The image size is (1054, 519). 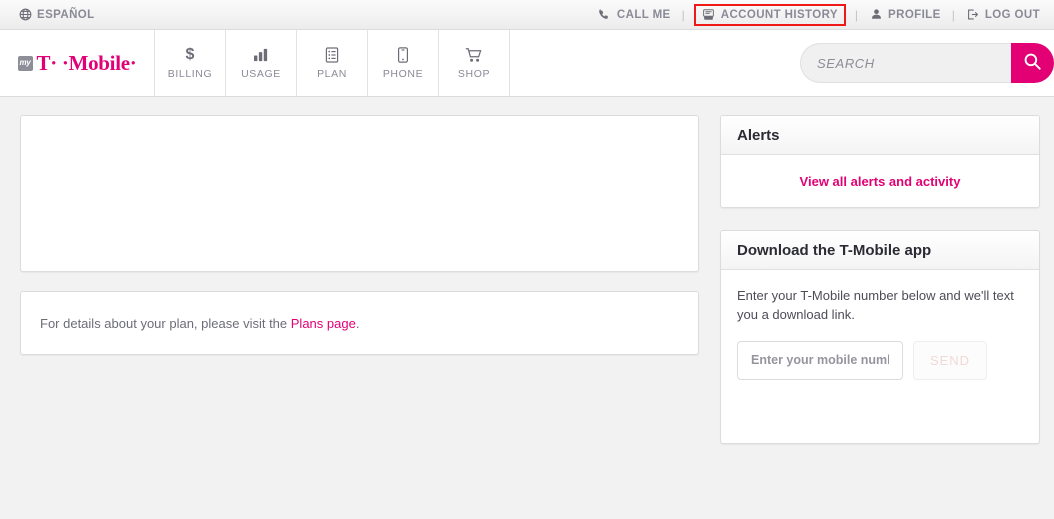 What do you see at coordinates (332, 54) in the screenshot?
I see `document-icon` at bounding box center [332, 54].